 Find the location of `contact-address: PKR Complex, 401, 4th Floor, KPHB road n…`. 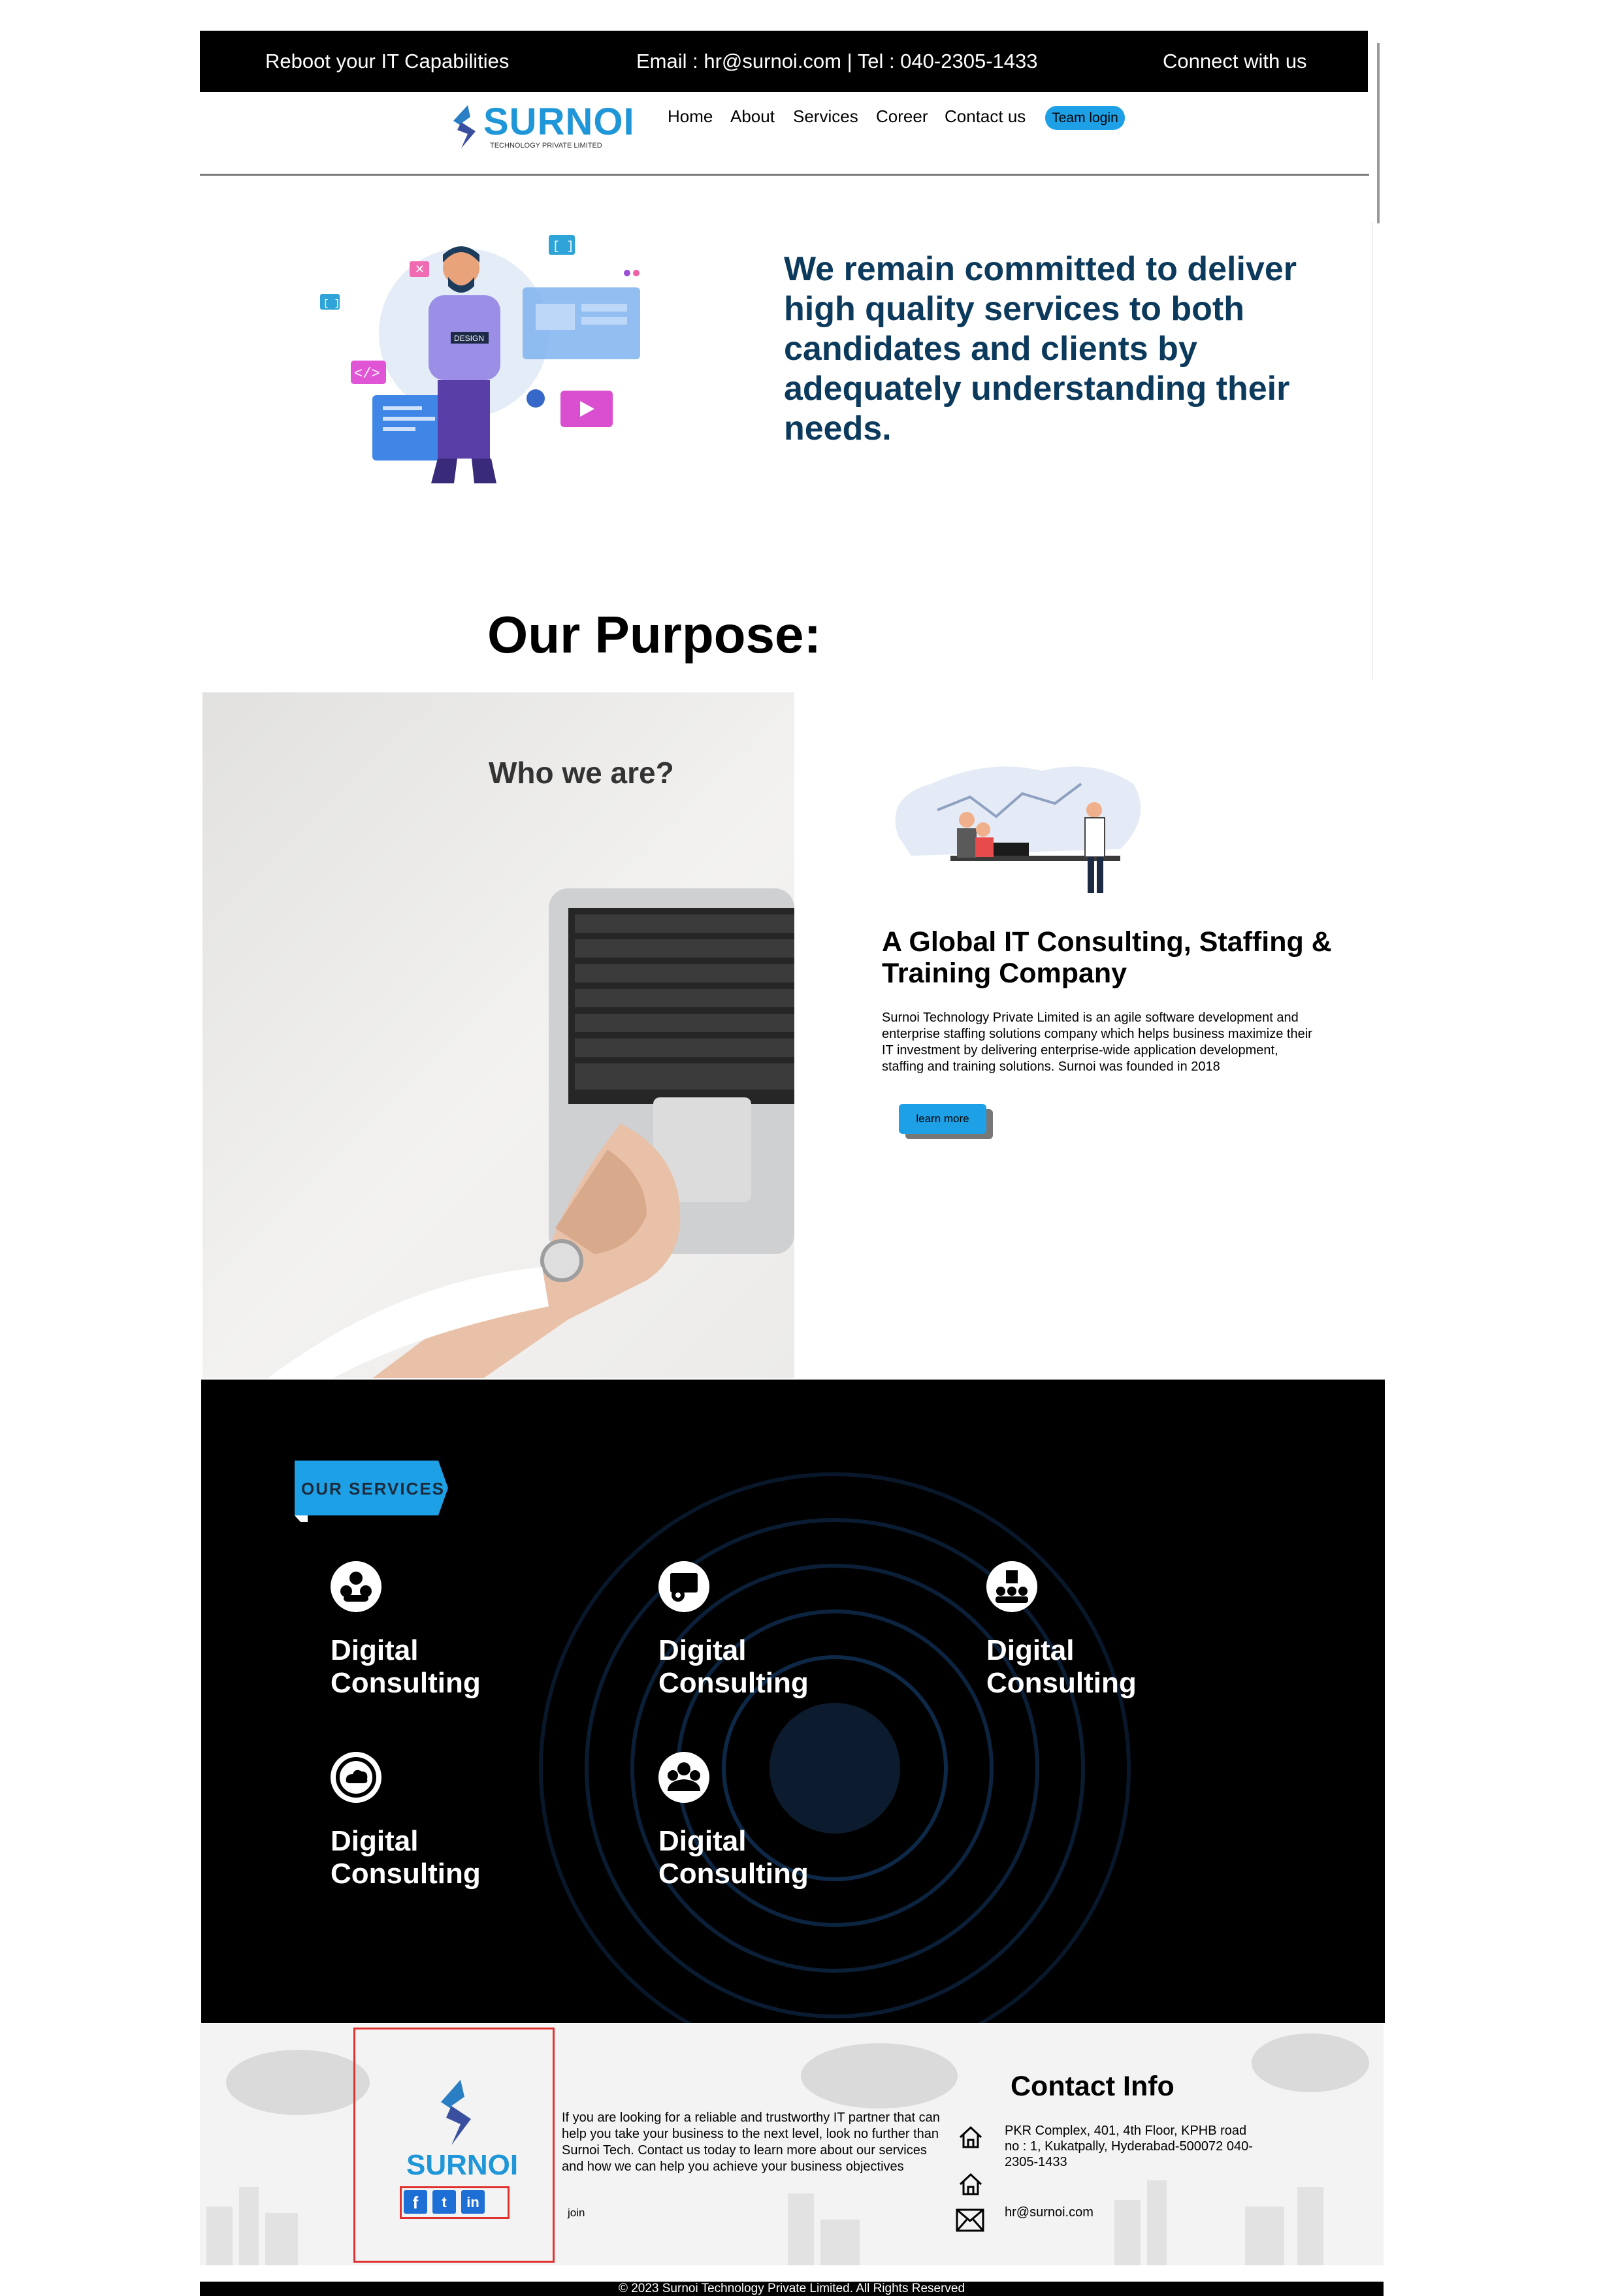

contact-address: PKR Complex, 401, 4th Floor, KPHB road n… is located at coordinates (1129, 2146).